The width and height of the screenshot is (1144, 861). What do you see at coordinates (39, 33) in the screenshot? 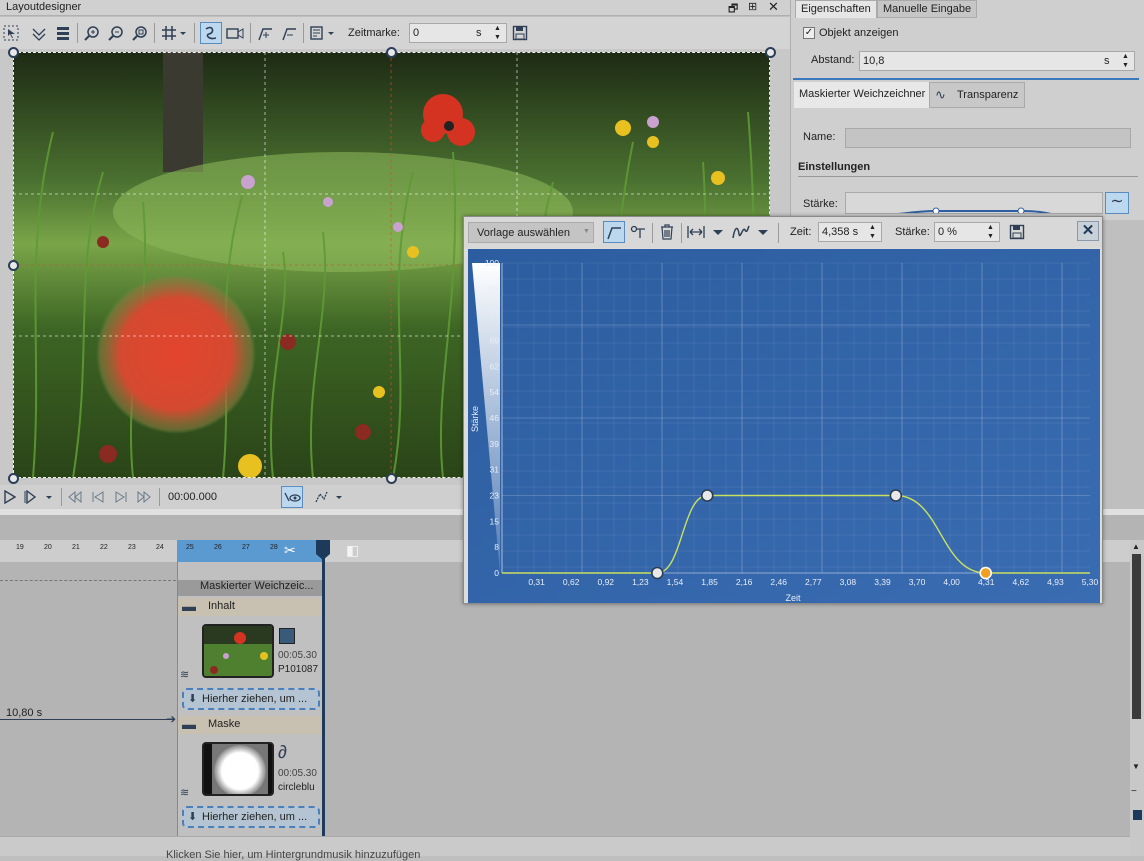
I see `guides-icon` at bounding box center [39, 33].